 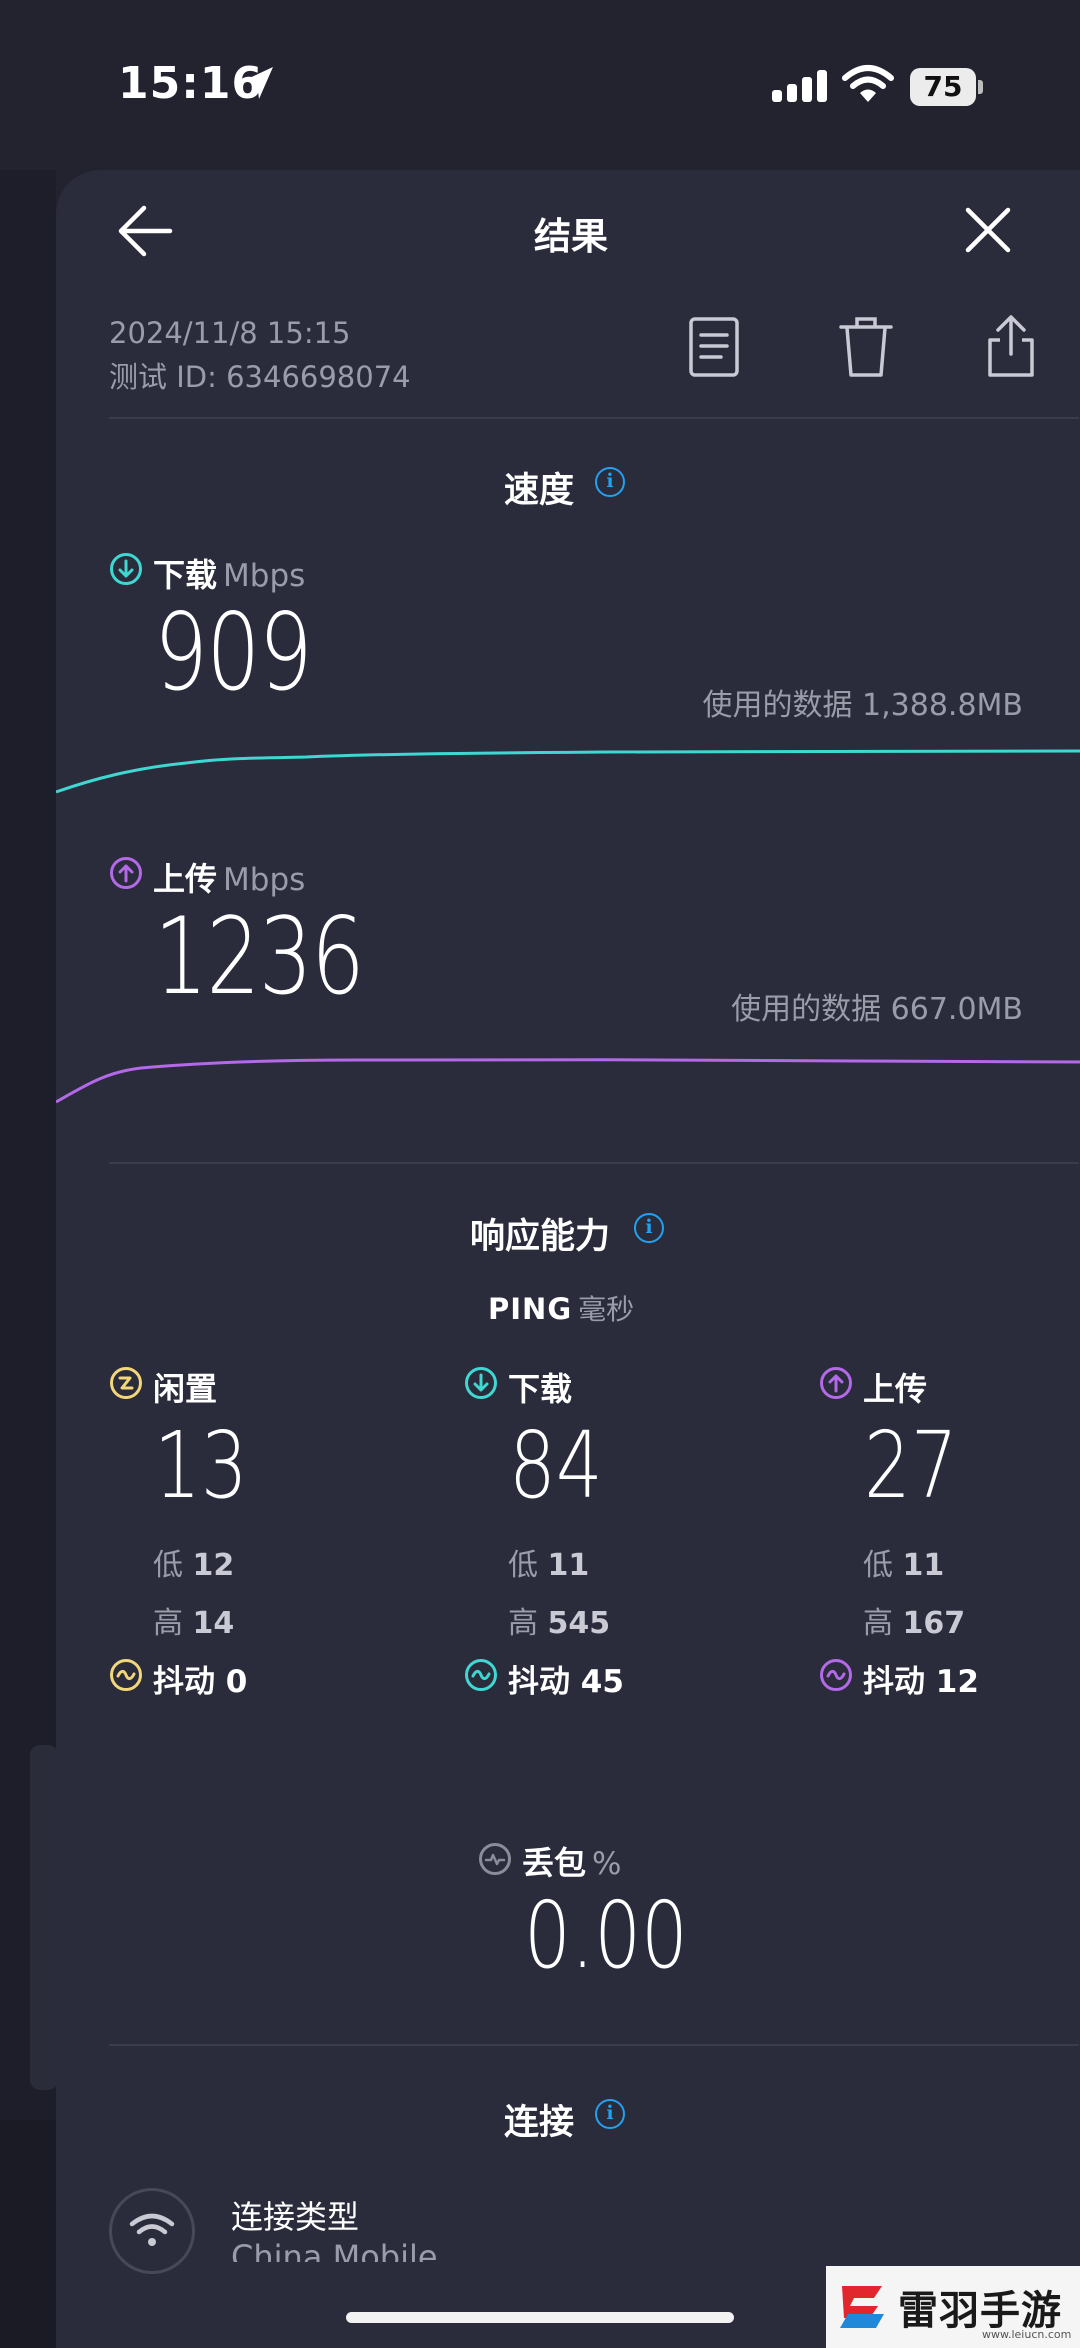 I want to click on speed-section-title: 速度, so click(x=539, y=491).